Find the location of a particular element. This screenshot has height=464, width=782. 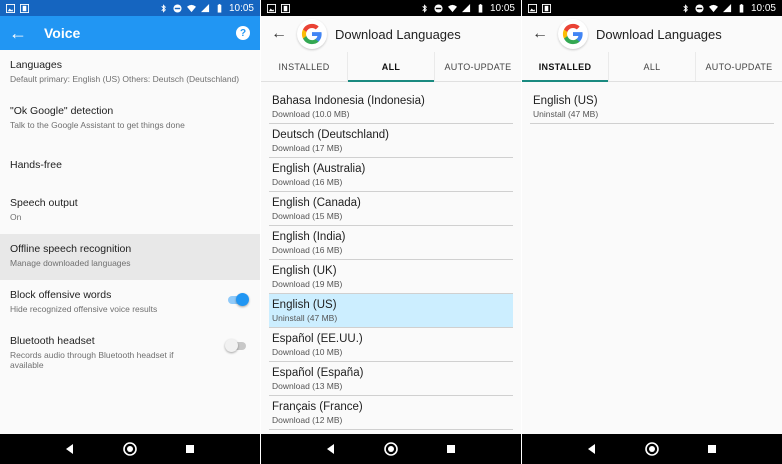

setting-title: Languages is located at coordinates (36, 65).